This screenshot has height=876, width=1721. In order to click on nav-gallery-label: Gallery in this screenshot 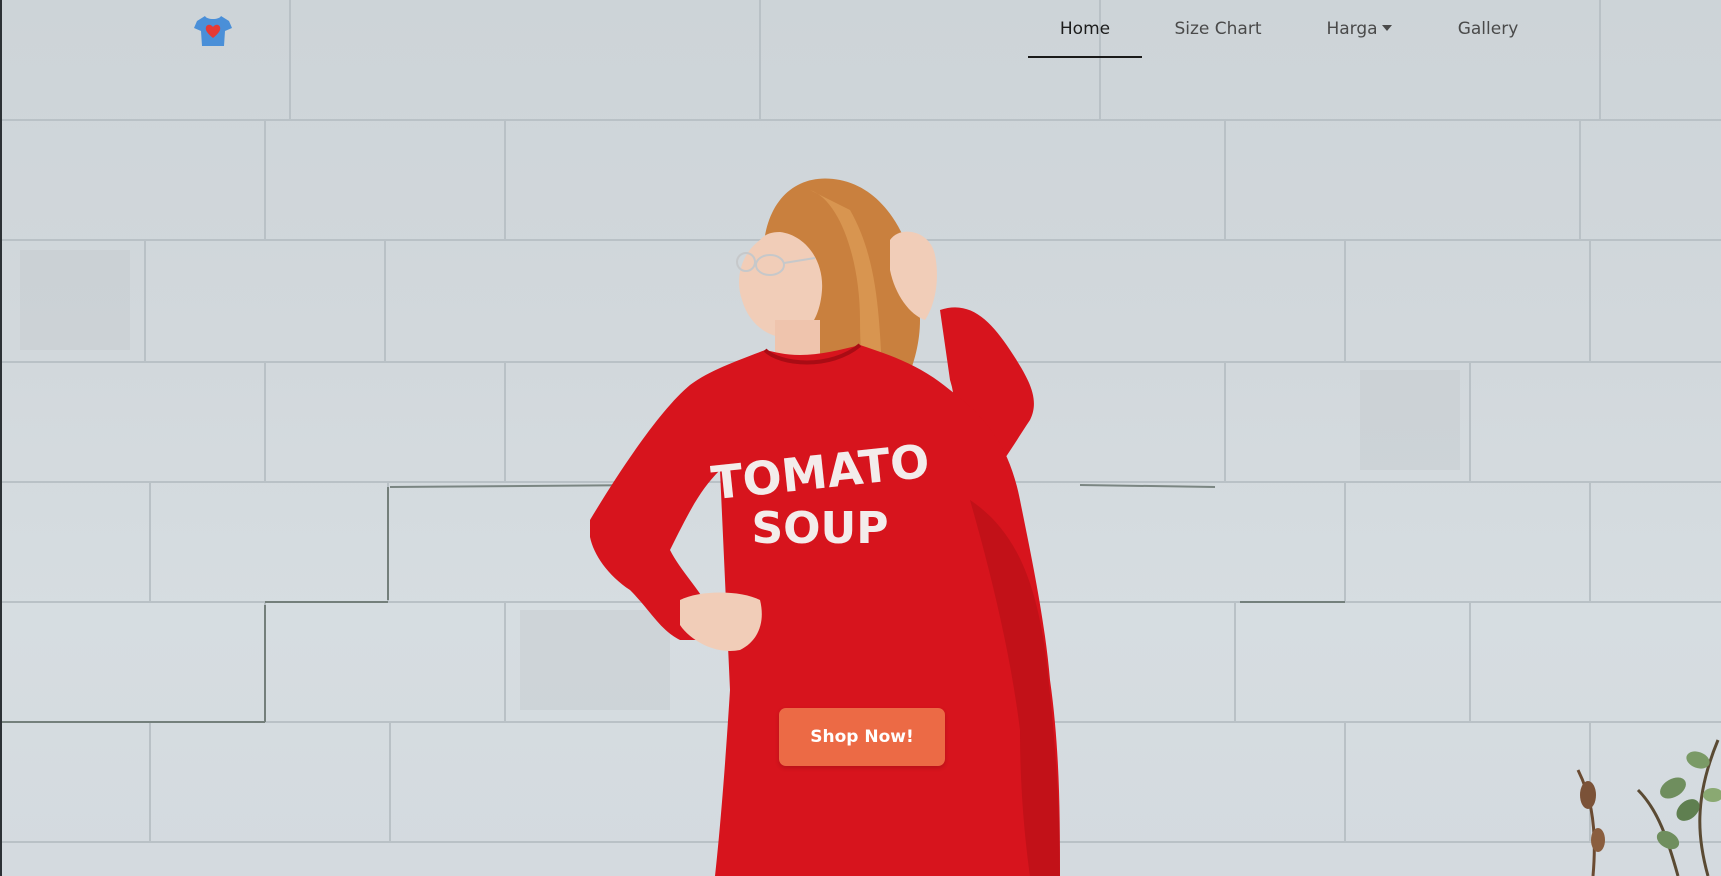, I will do `click(1488, 29)`.